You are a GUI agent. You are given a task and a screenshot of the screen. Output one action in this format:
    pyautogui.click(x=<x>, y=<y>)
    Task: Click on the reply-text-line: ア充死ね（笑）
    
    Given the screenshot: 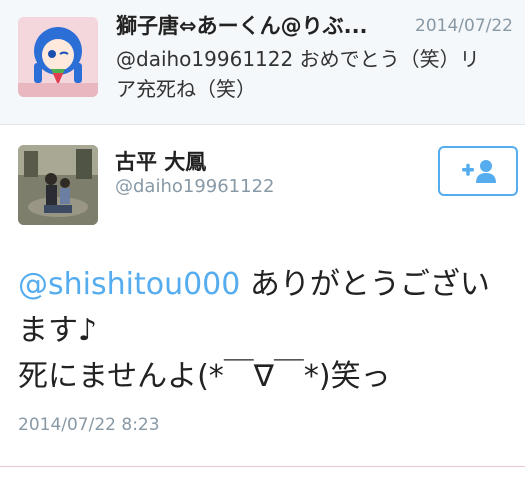 What is the action you would take?
    pyautogui.click(x=186, y=89)
    